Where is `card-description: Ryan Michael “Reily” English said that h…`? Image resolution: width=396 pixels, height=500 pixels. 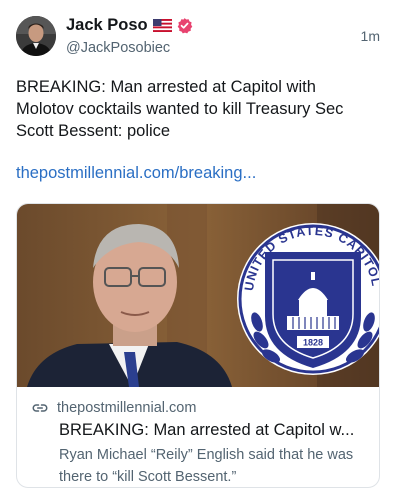
card-description: Ryan Michael “Reily” English said that h… is located at coordinates (206, 466).